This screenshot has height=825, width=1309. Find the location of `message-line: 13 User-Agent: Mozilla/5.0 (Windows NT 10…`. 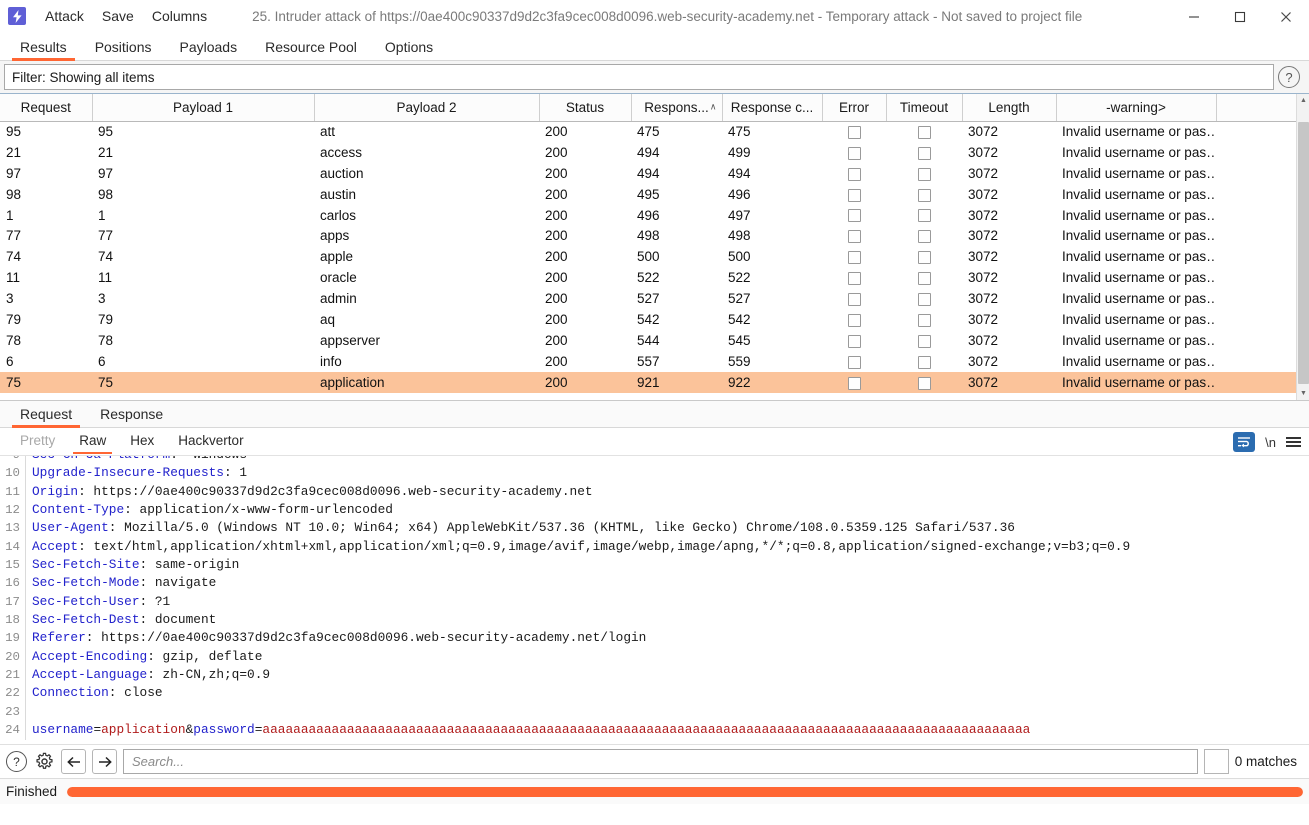

message-line: 13 User-Agent: Mozilla/5.0 (Windows NT 10… is located at coordinates (654, 528).